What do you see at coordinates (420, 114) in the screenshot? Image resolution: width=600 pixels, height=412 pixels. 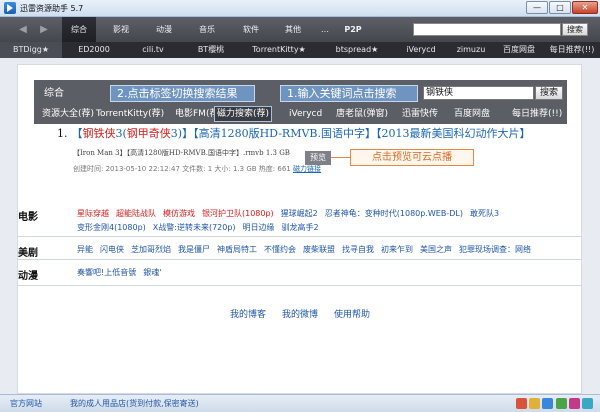 I see `demo-tab-xunlei-share: 迅雷快传` at bounding box center [420, 114].